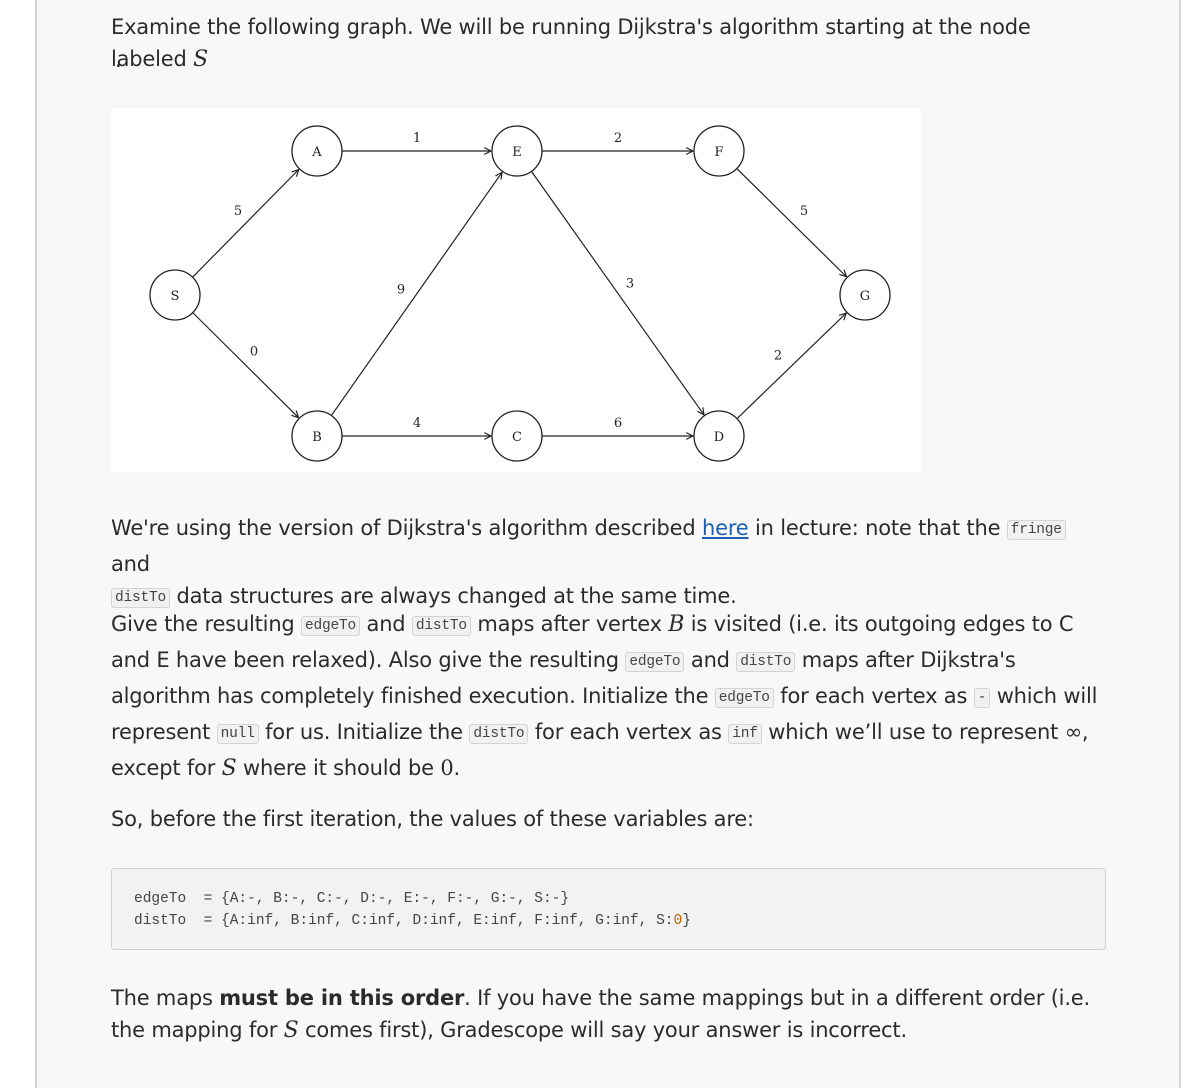  I want to click on code-null: null, so click(237, 734).